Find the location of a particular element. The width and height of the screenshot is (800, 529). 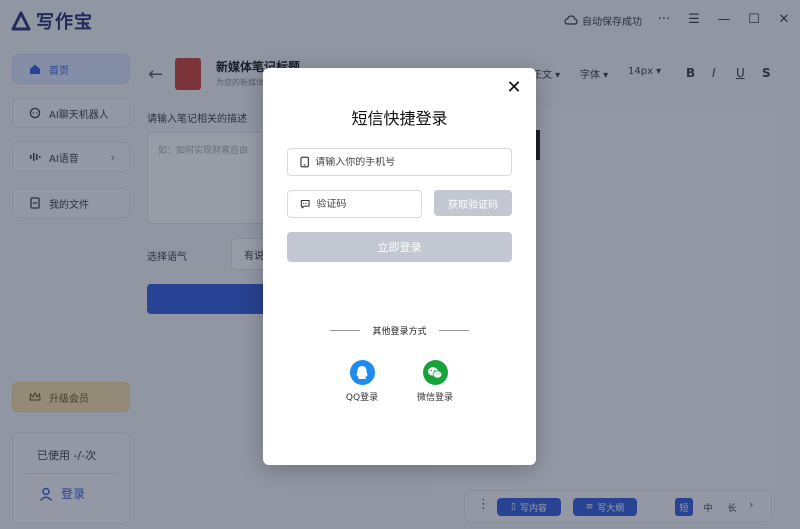

qq-login-button: QQ登录 is located at coordinates (362, 381).